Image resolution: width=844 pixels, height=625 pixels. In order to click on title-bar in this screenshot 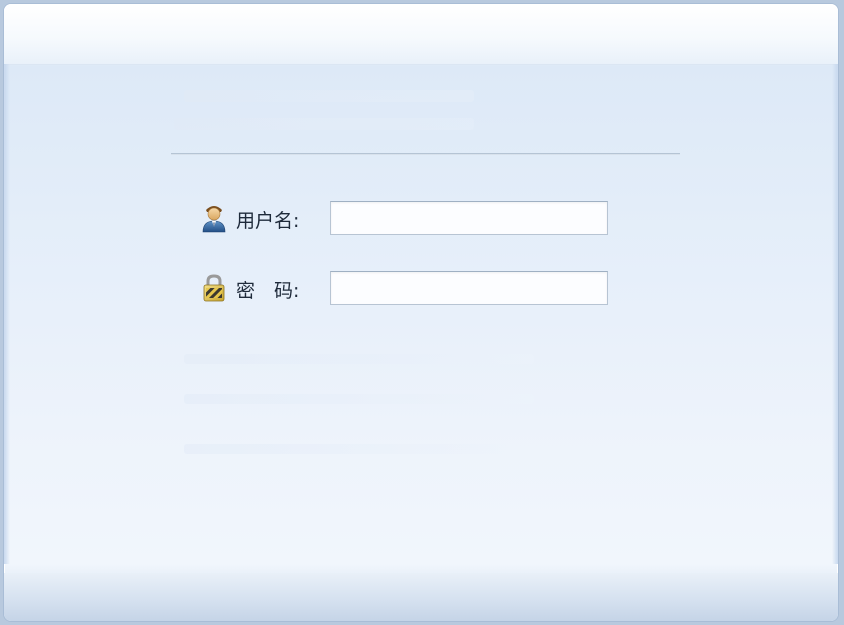, I will do `click(421, 34)`.